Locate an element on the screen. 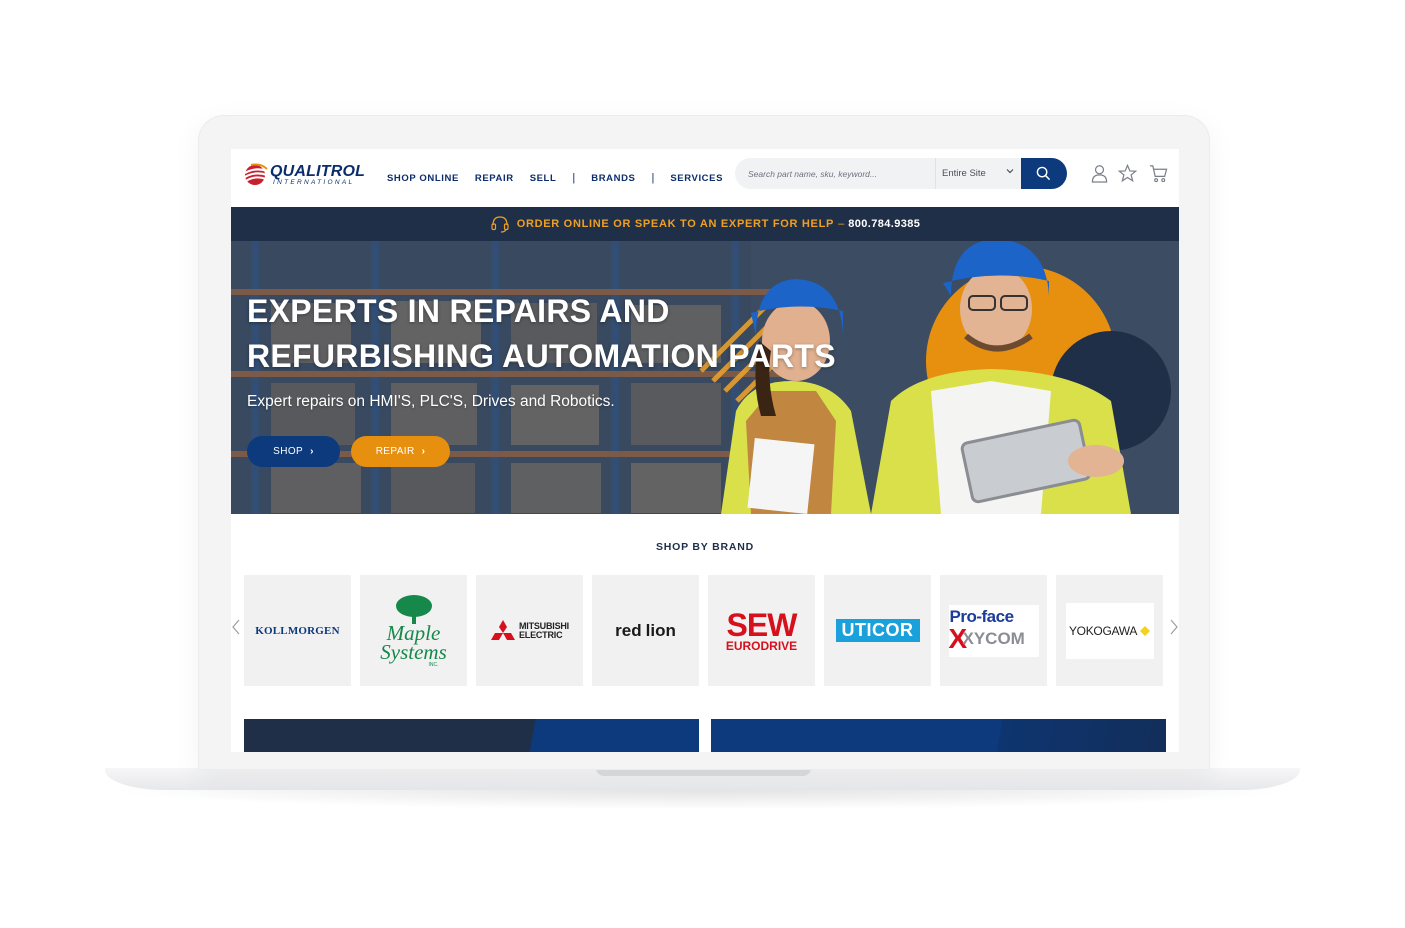 This screenshot has height=928, width=1405. hero-repair-label: REPAIR is located at coordinates (395, 451).